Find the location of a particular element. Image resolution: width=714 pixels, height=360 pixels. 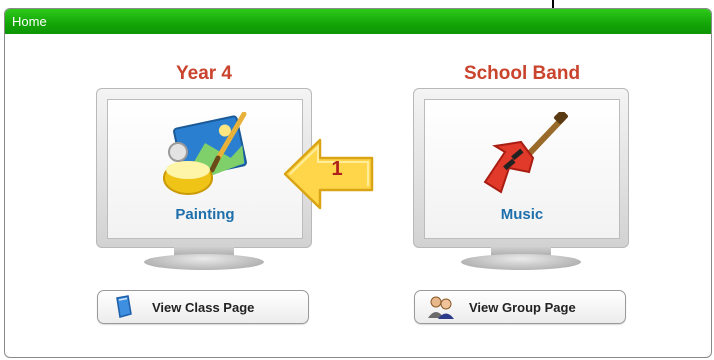

view-class-page-label: View Class Page is located at coordinates (203, 307).